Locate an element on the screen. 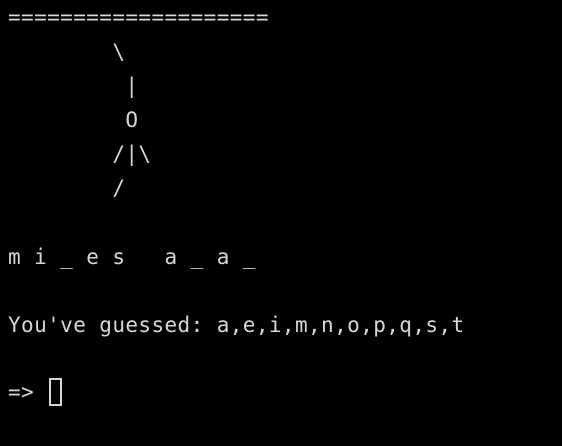  gallows-row-rope: \ is located at coordinates (67, 52).